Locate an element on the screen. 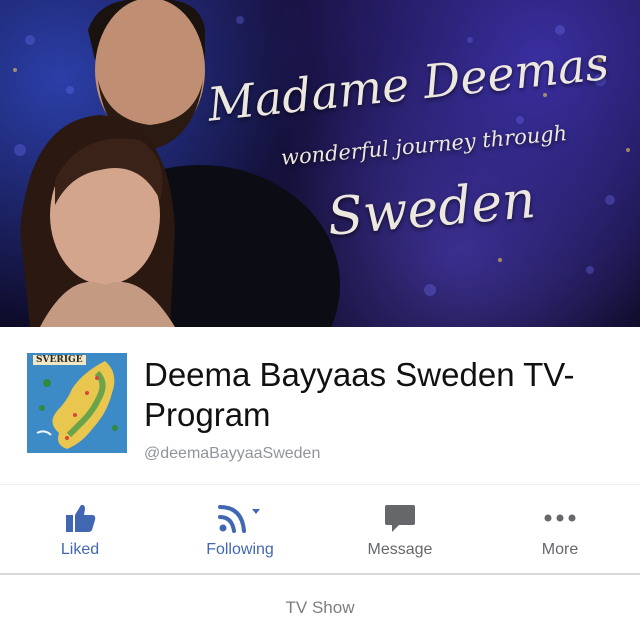  rss-feed-icon is located at coordinates (240, 520).